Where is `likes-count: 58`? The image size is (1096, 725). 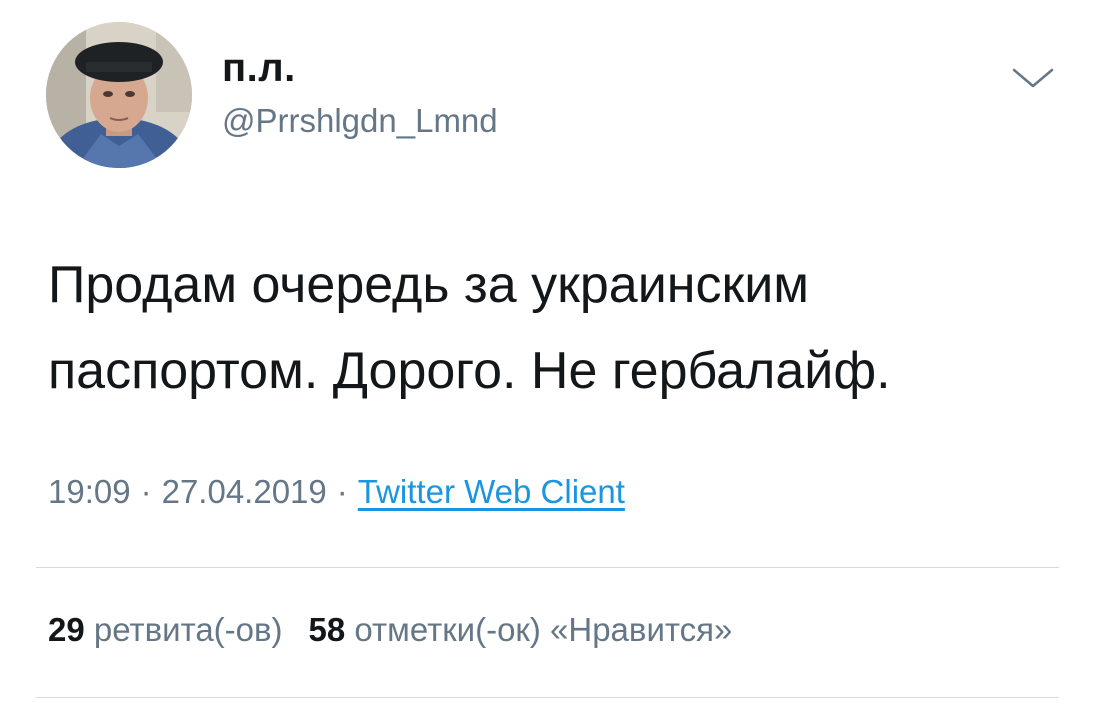 likes-count: 58 is located at coordinates (327, 629).